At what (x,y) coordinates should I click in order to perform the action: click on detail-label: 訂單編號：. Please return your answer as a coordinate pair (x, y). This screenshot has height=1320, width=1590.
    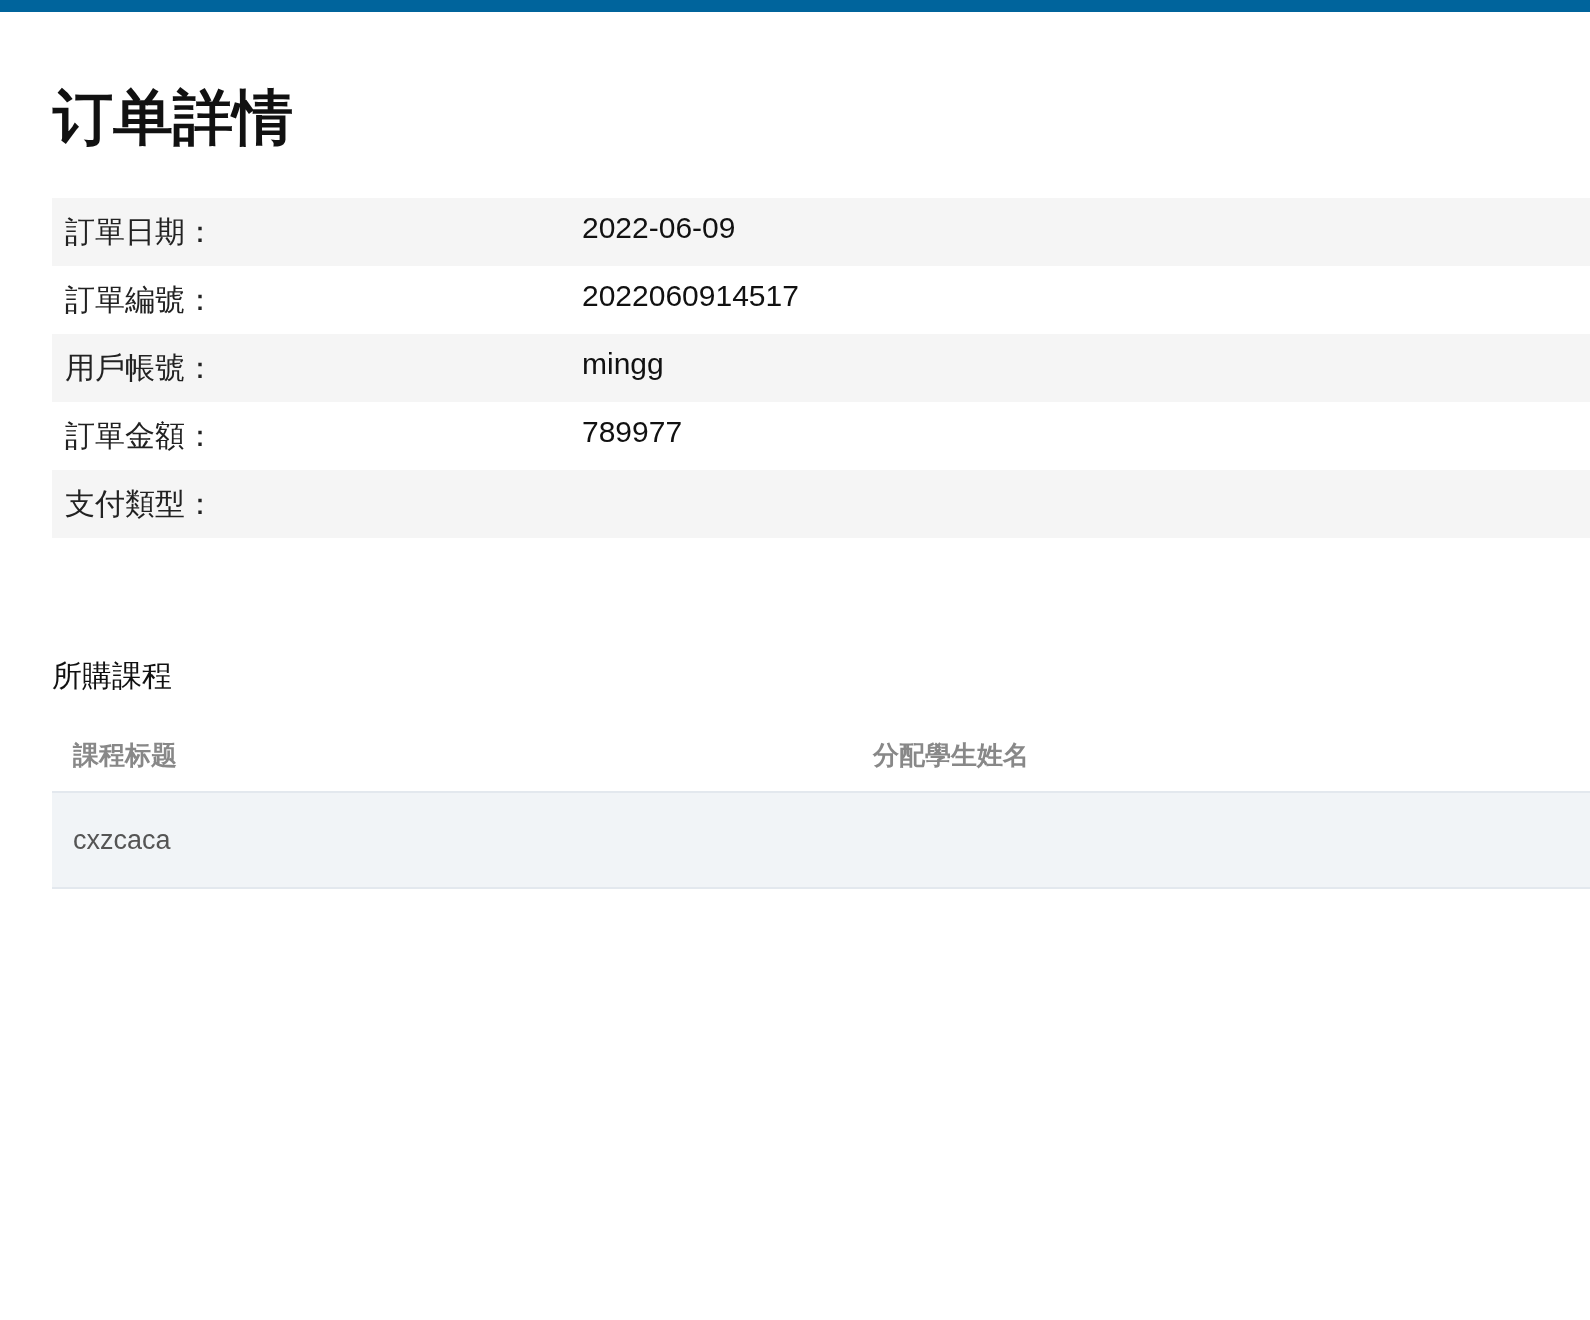
    Looking at the image, I should click on (139, 299).